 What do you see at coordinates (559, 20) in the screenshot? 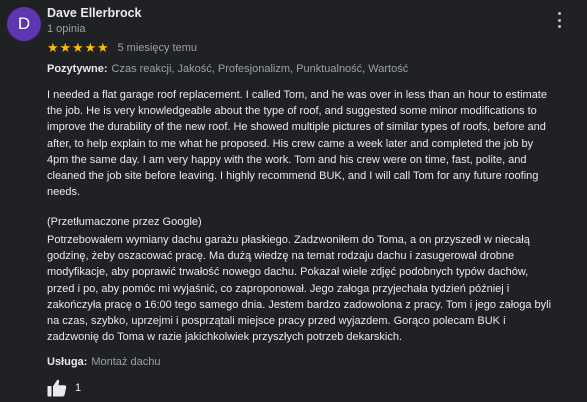
I see `more-vert-icon` at bounding box center [559, 20].